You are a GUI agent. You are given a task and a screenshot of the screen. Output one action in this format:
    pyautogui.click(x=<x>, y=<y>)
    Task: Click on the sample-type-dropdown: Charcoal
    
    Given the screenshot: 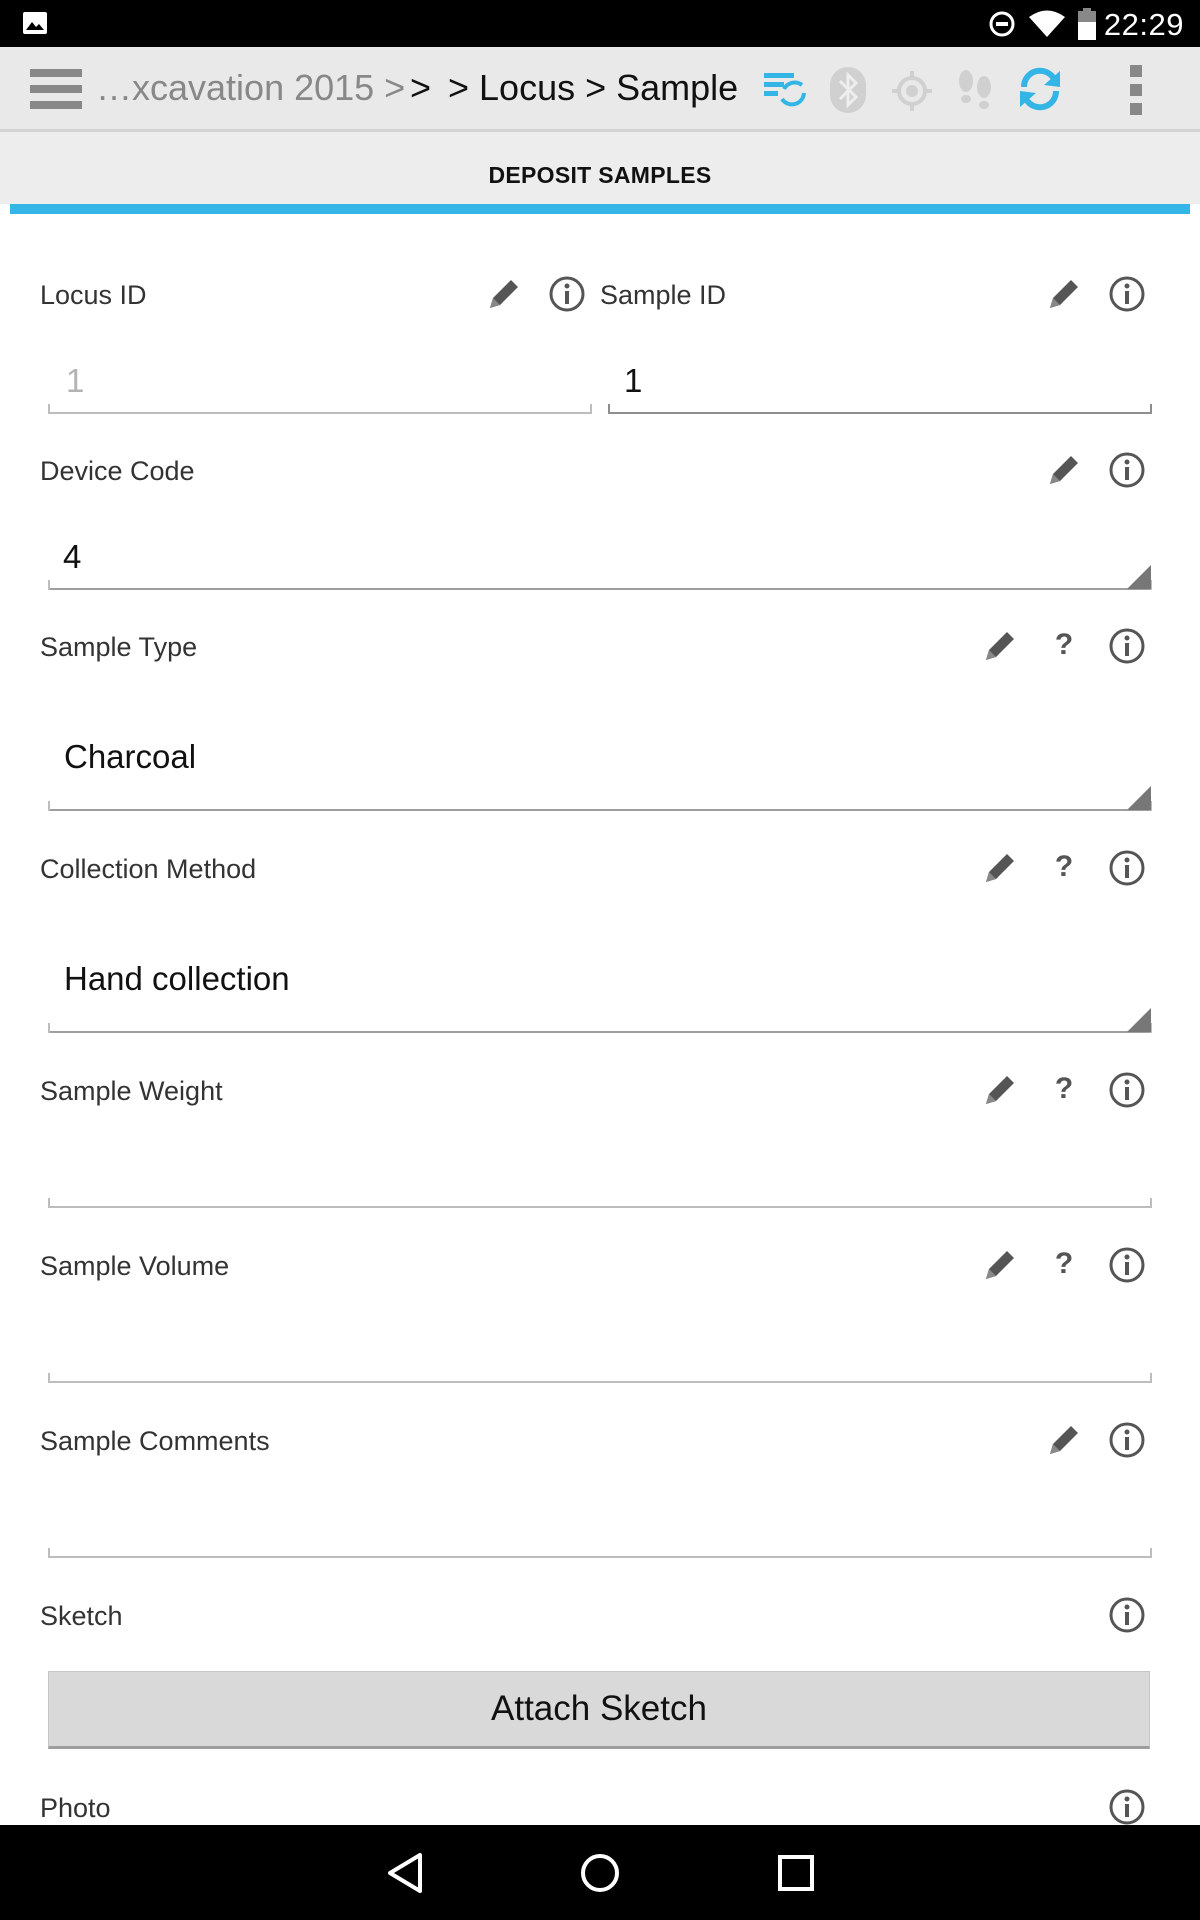 What is the action you would take?
    pyautogui.click(x=130, y=757)
    